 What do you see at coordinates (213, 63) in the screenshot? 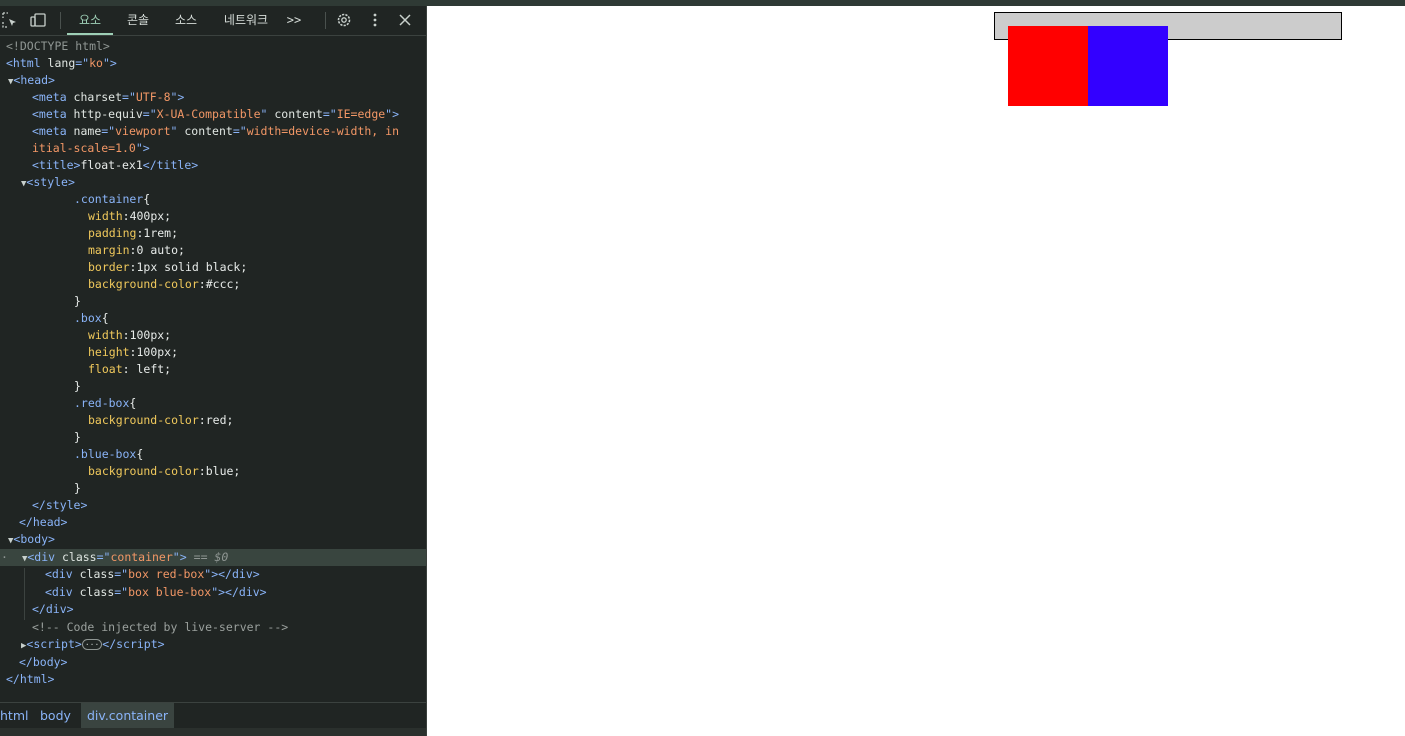
I see `dom-line-html: <html lang="ko">` at bounding box center [213, 63].